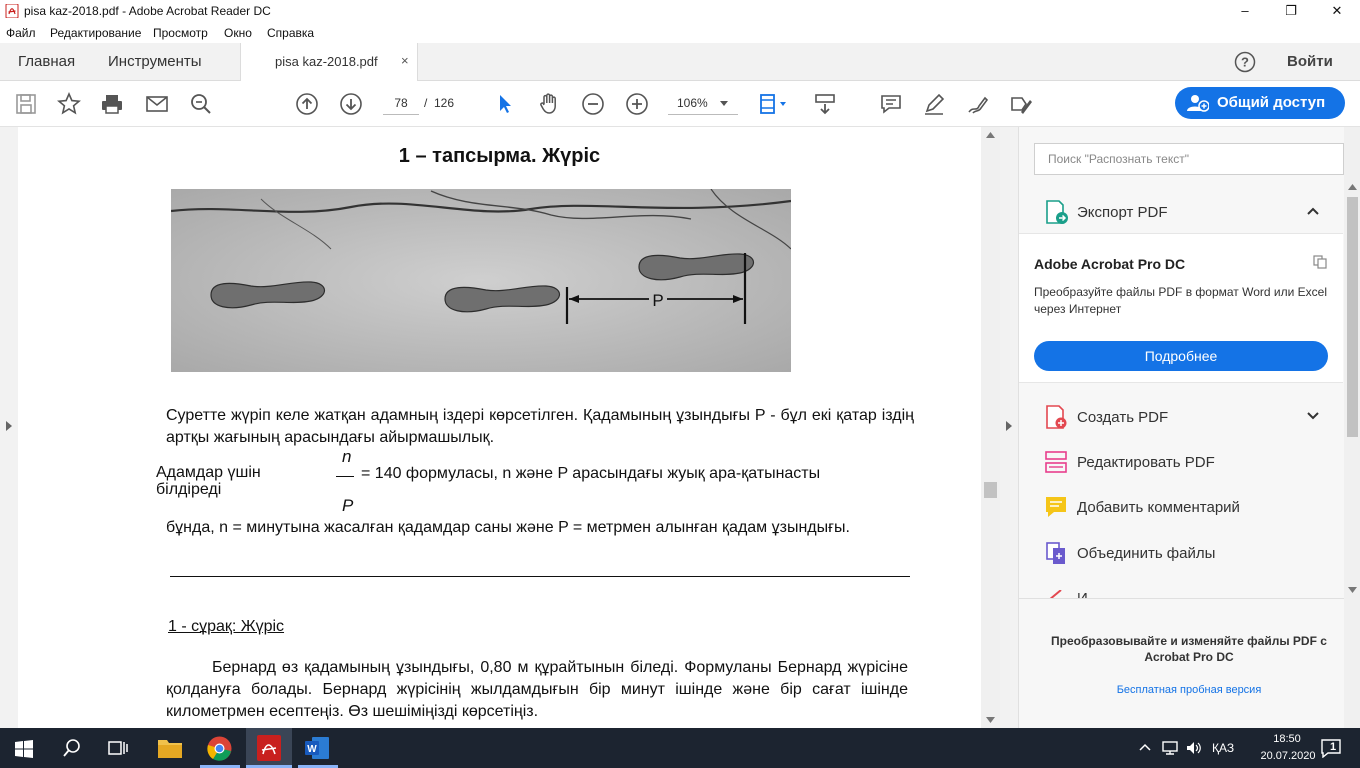  Describe the element at coordinates (977, 104) in the screenshot. I see `sign-button` at that location.